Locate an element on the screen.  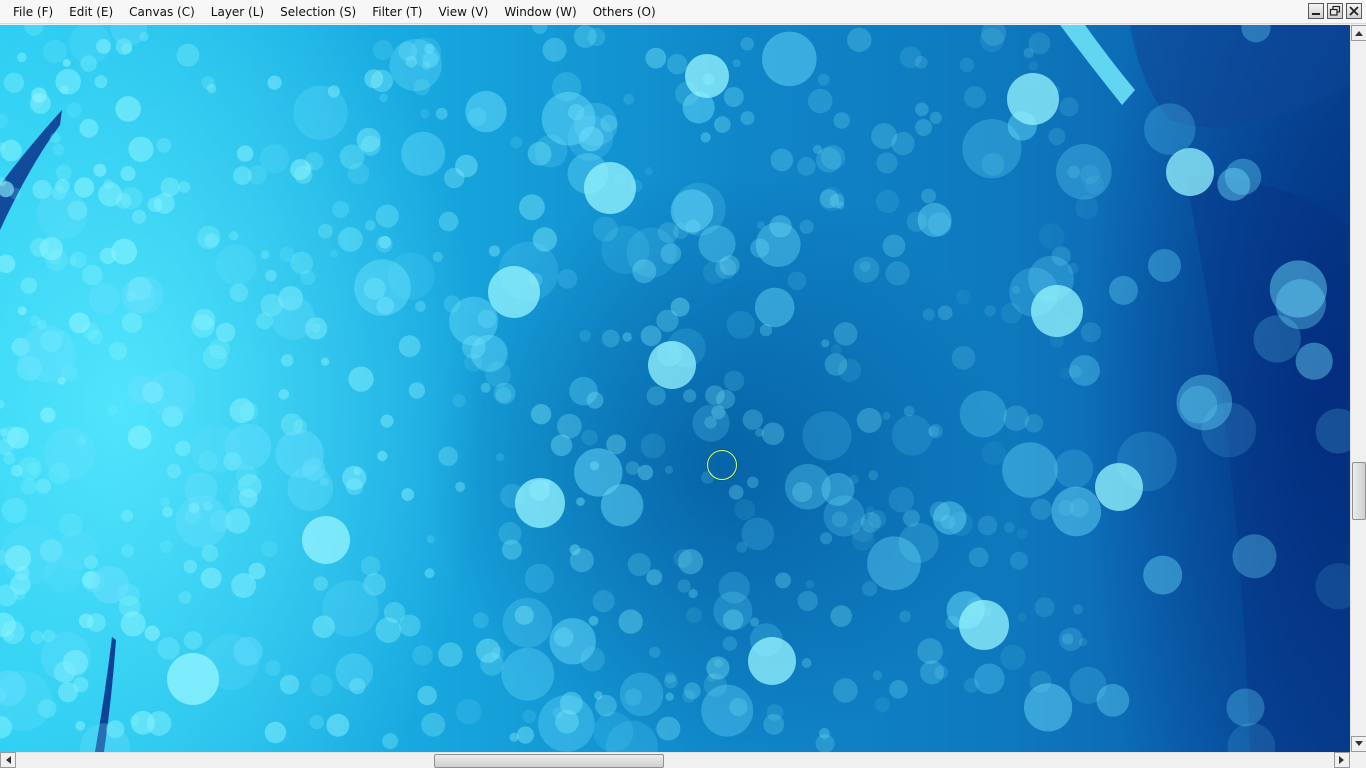
scroll-down-button is located at coordinates (1358, 744).